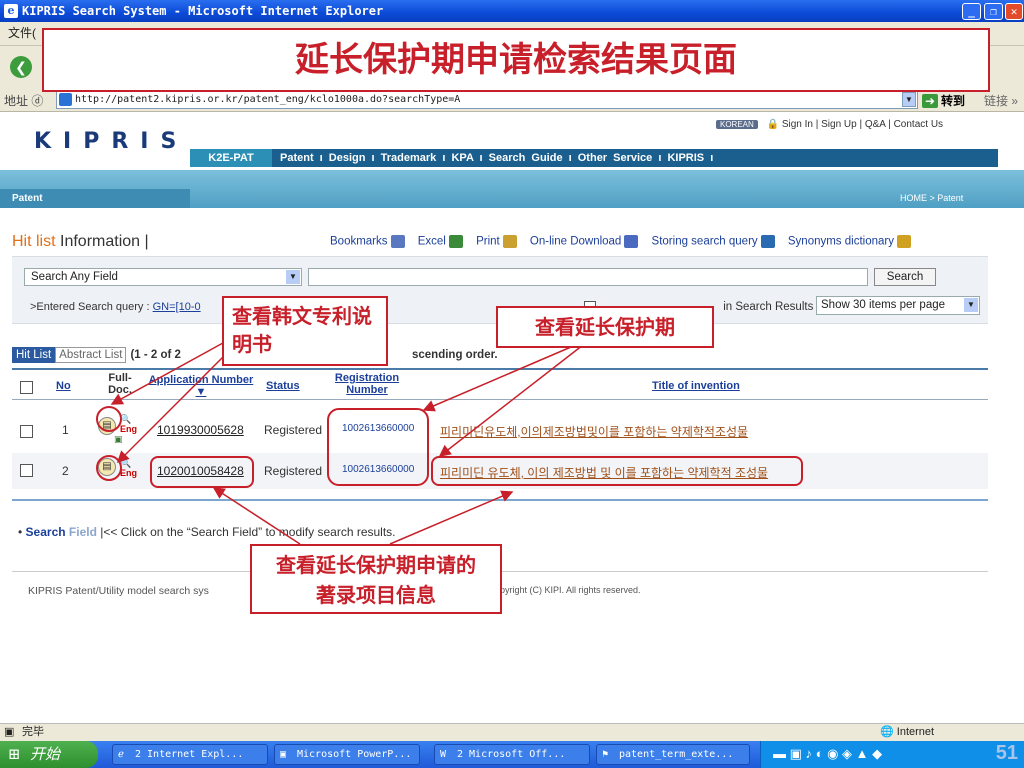  Describe the element at coordinates (283, 754) in the screenshot. I see `powerpoint-icon: ▣` at that location.